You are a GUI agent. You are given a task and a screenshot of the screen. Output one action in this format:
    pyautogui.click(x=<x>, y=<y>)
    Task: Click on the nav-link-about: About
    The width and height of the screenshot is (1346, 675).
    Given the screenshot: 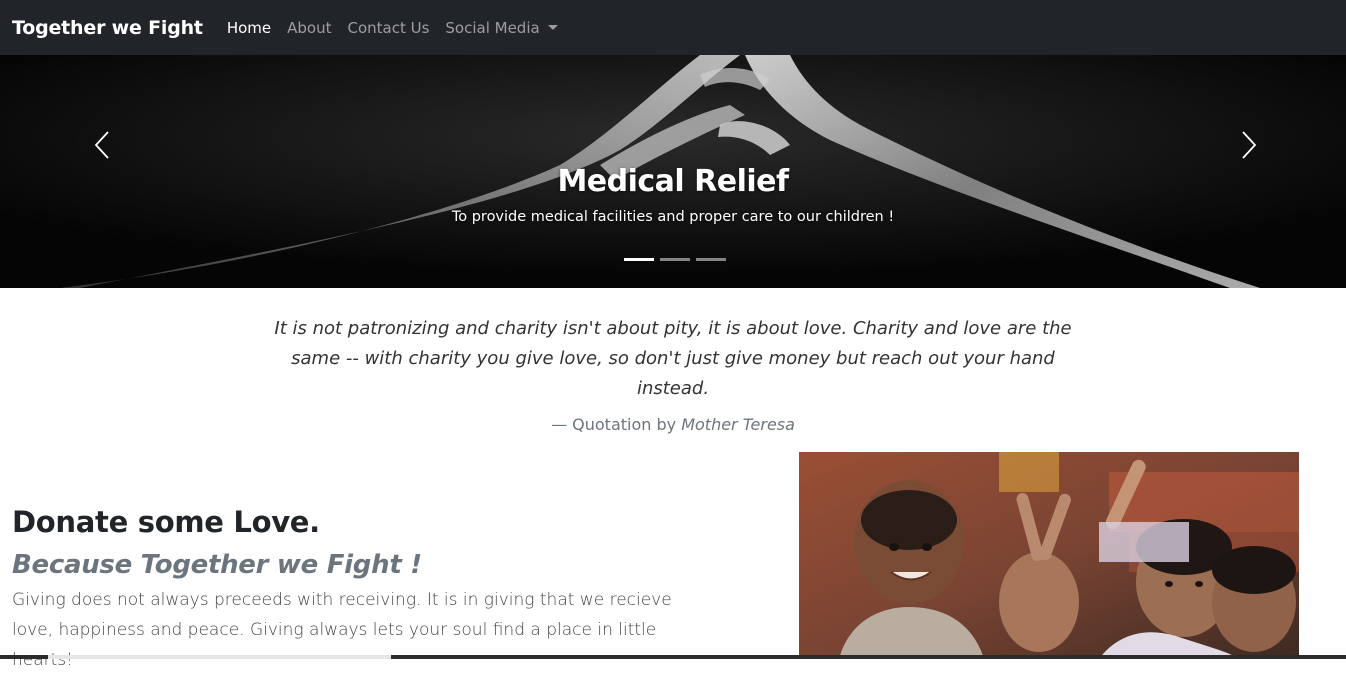 What is the action you would take?
    pyautogui.click(x=309, y=28)
    